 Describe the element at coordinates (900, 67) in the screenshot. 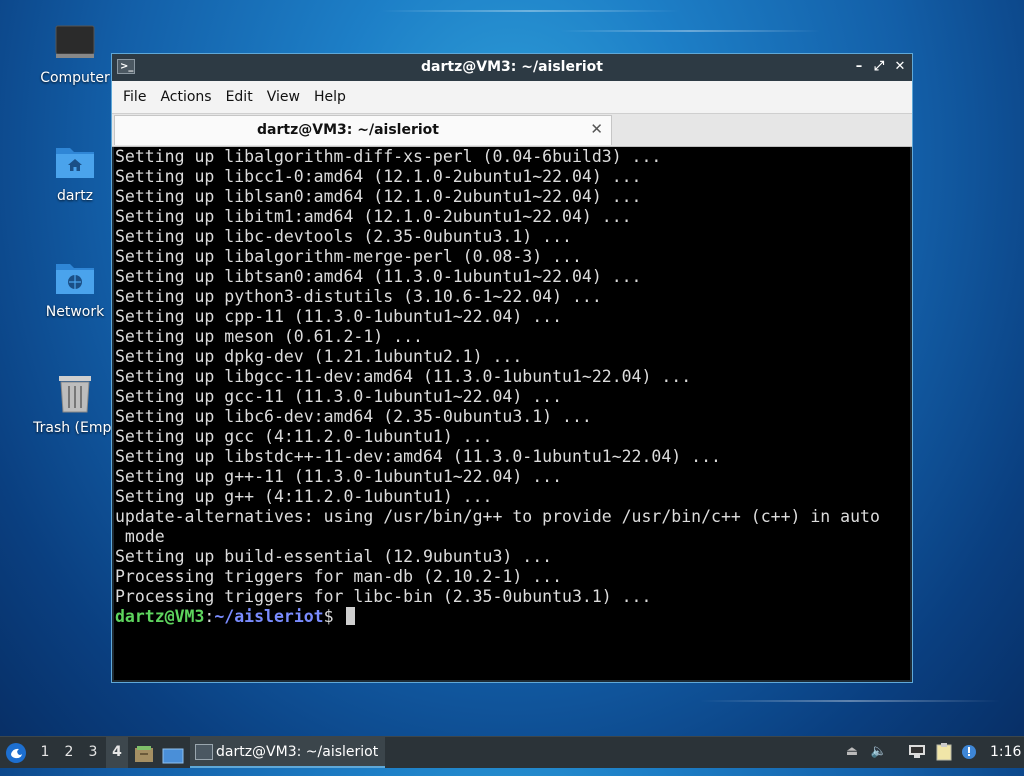

I see `close-icon: ✕` at that location.